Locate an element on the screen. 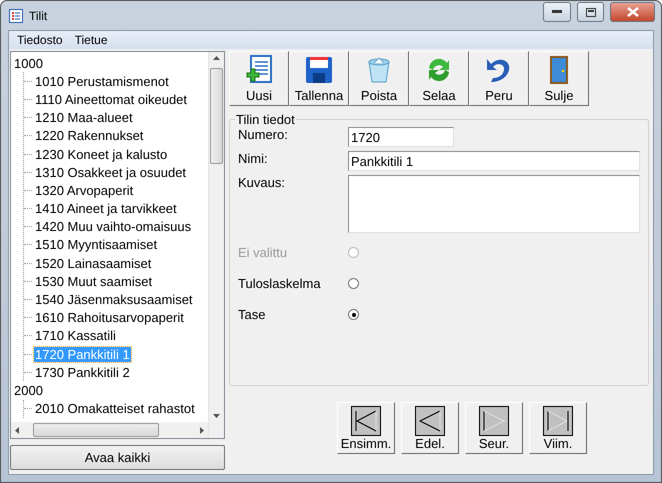 Image resolution: width=662 pixels, height=483 pixels. horizontal-scrollbar is located at coordinates (109, 430).